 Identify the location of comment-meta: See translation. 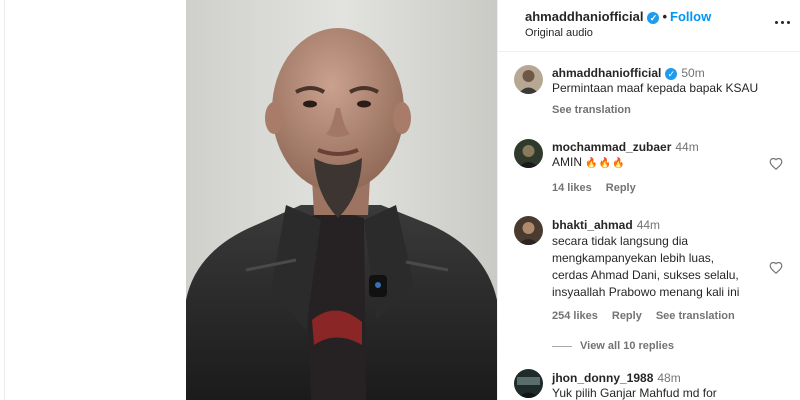
(598, 110).